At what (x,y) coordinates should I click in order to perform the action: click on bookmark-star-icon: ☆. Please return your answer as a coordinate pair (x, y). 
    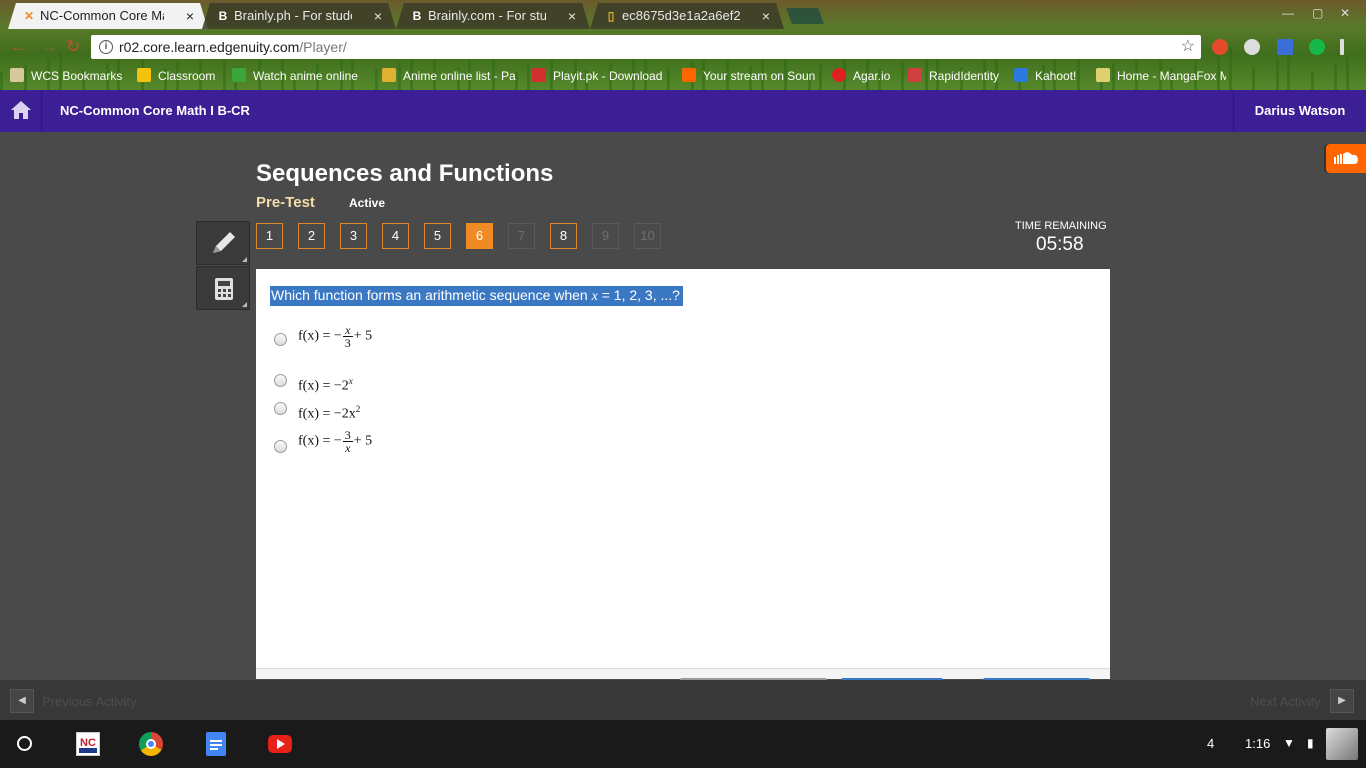
    Looking at the image, I should click on (1188, 47).